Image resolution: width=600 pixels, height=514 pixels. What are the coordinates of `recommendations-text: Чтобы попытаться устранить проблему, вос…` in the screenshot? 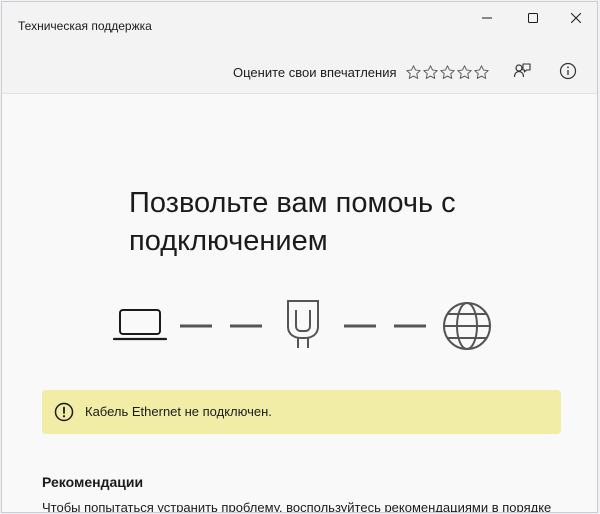 It's located at (297, 506).